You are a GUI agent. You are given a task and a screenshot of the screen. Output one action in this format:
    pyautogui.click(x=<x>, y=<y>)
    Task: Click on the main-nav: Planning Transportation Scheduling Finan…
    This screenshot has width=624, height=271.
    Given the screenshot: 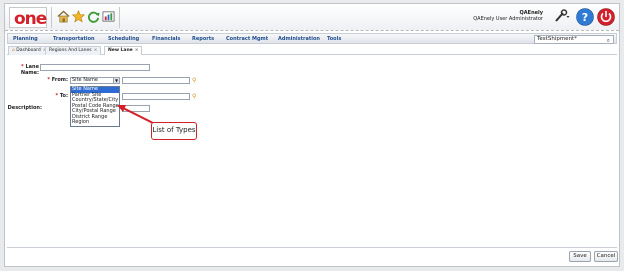 What is the action you would take?
    pyautogui.click(x=312, y=38)
    